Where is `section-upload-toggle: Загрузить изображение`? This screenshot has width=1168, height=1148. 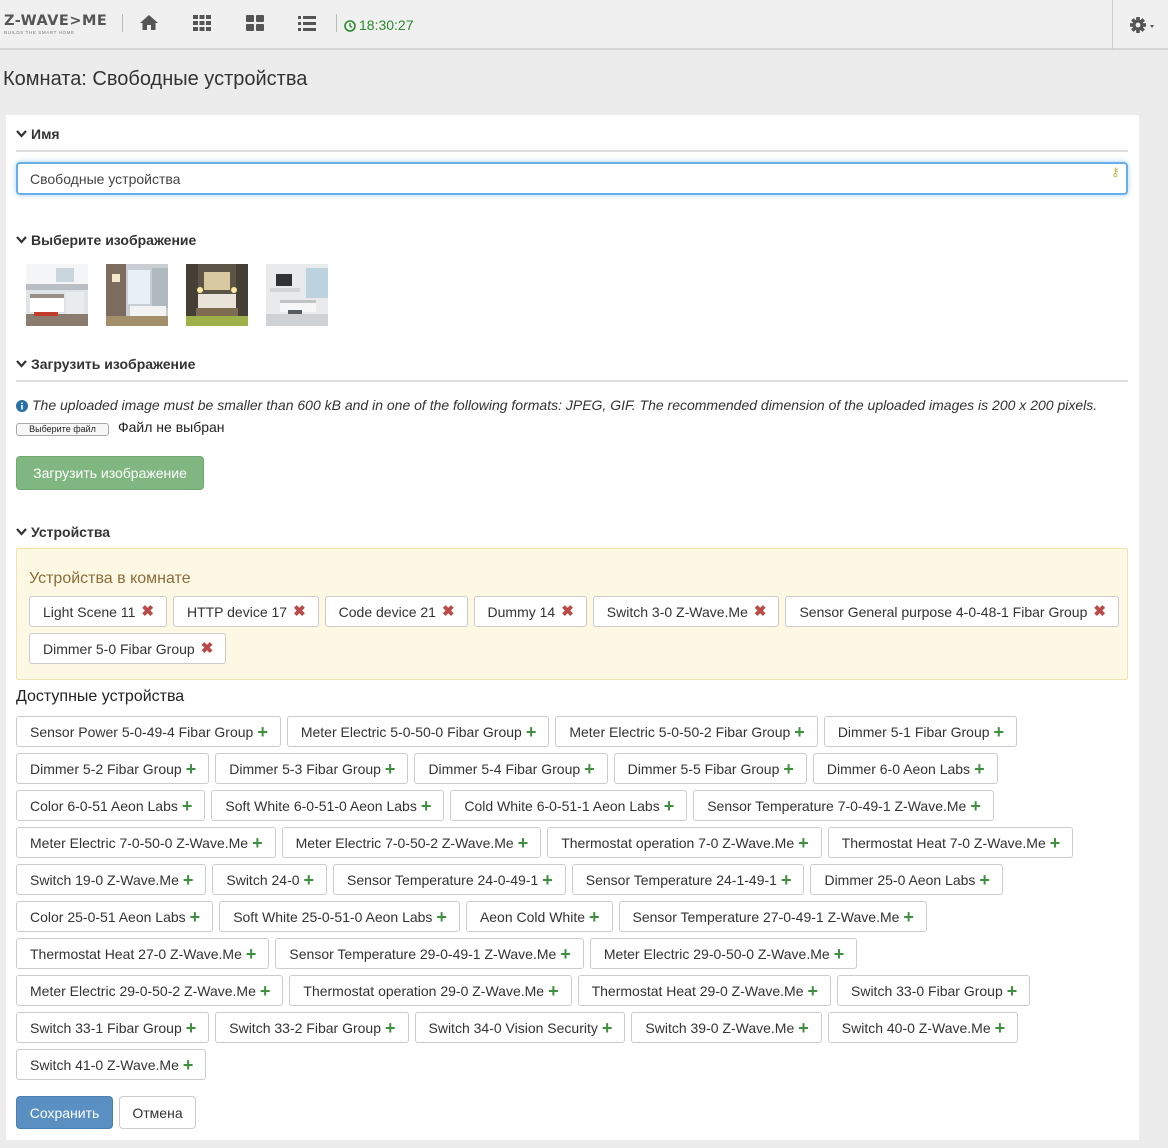 section-upload-toggle: Загрузить изображение is located at coordinates (105, 363).